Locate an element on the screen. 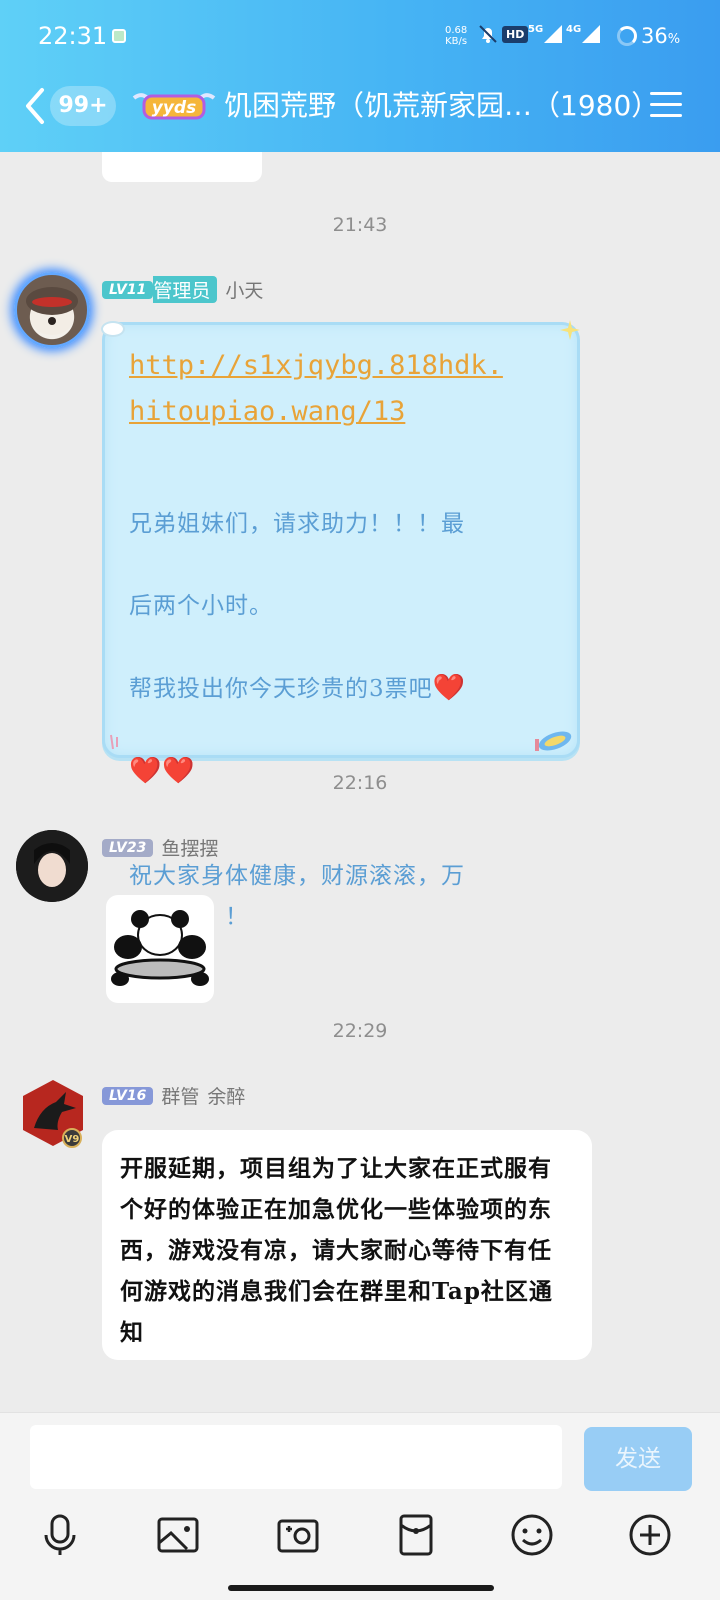 The width and height of the screenshot is (720, 1600). status-time: 22:31 is located at coordinates (73, 36).